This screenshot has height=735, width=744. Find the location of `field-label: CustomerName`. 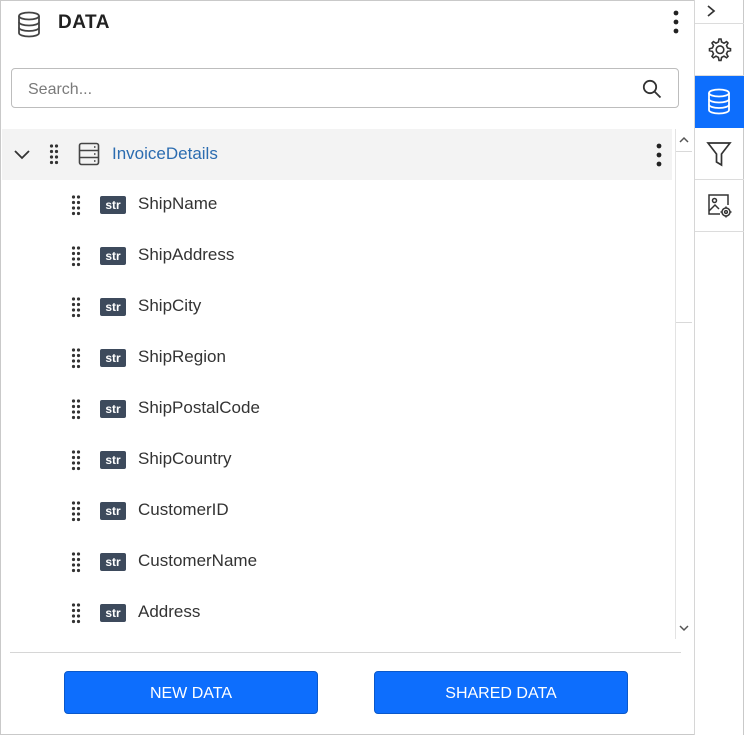

field-label: CustomerName is located at coordinates (198, 560).